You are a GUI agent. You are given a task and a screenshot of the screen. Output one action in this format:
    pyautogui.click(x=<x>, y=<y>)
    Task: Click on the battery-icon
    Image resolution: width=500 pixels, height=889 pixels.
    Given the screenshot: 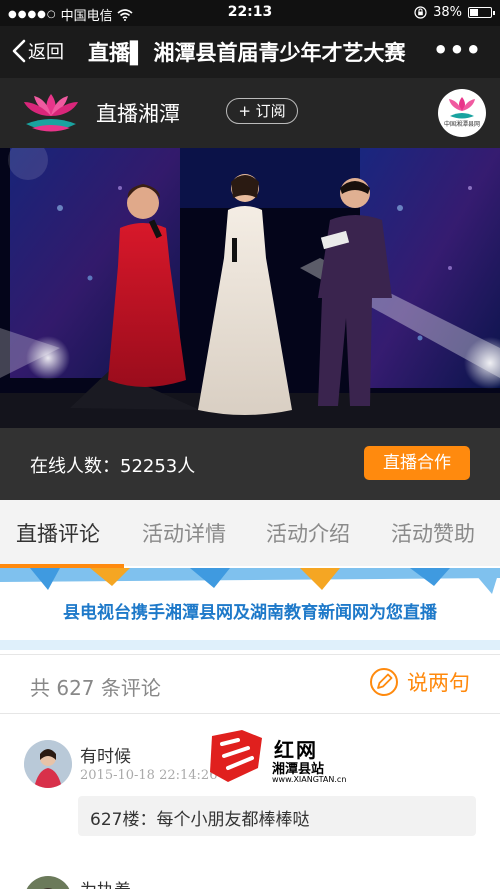 What is the action you would take?
    pyautogui.click(x=481, y=12)
    